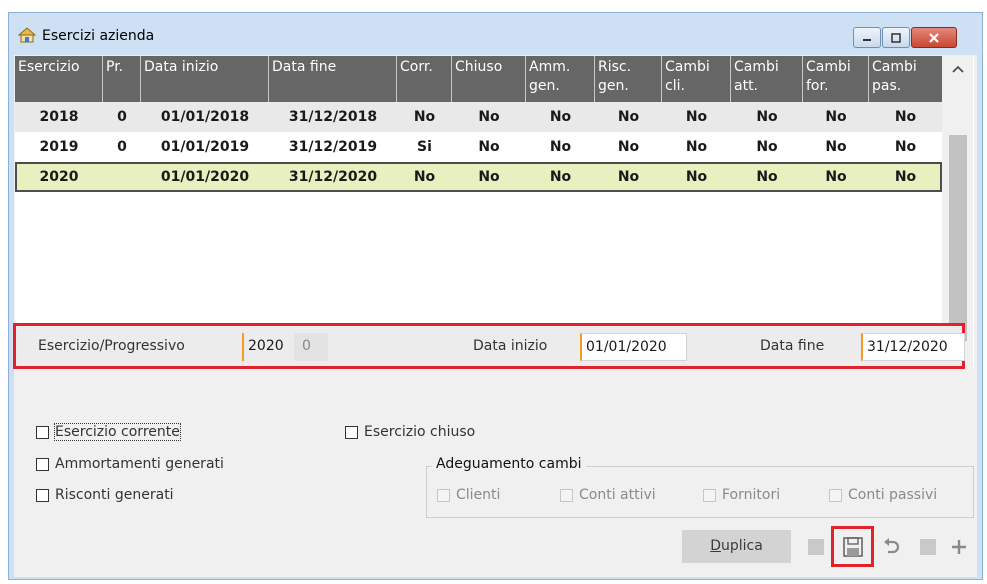  I want to click on table-cell: 01/01/2020, so click(205, 177).